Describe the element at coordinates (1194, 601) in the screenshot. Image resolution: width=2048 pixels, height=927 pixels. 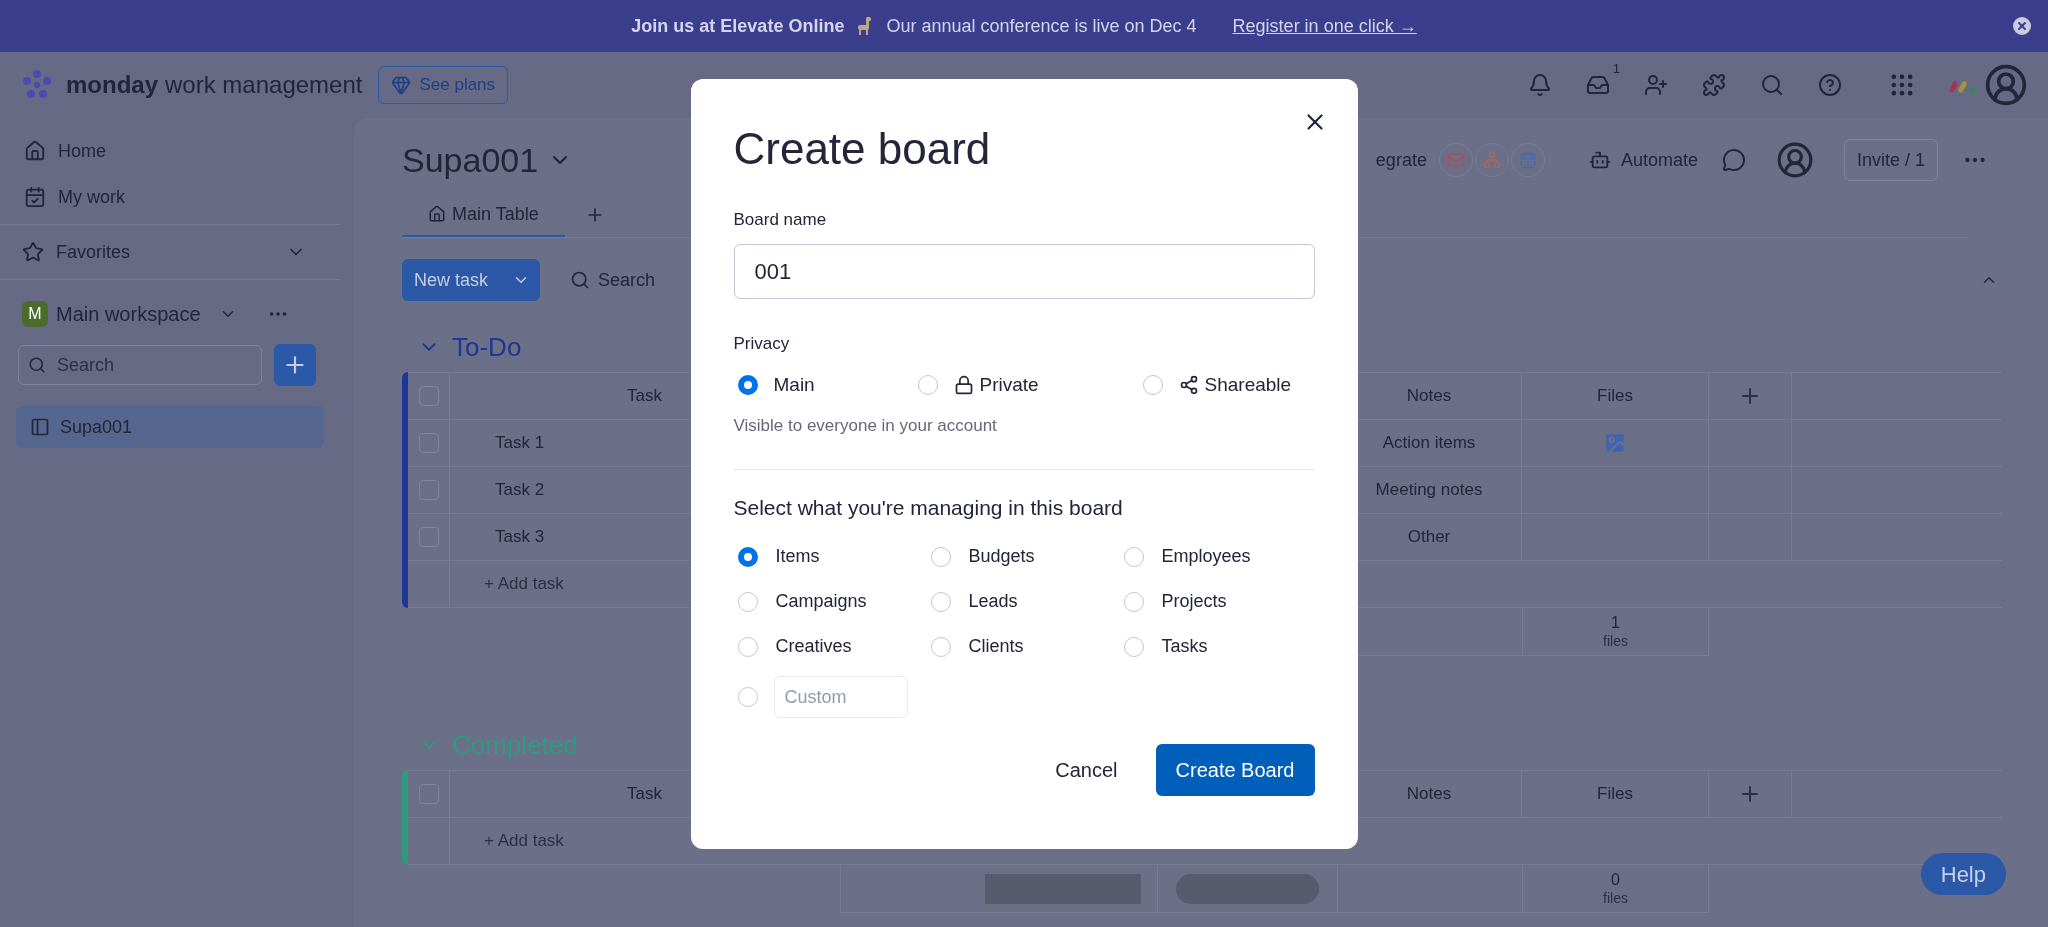
I see `radio-label: Projects` at that location.